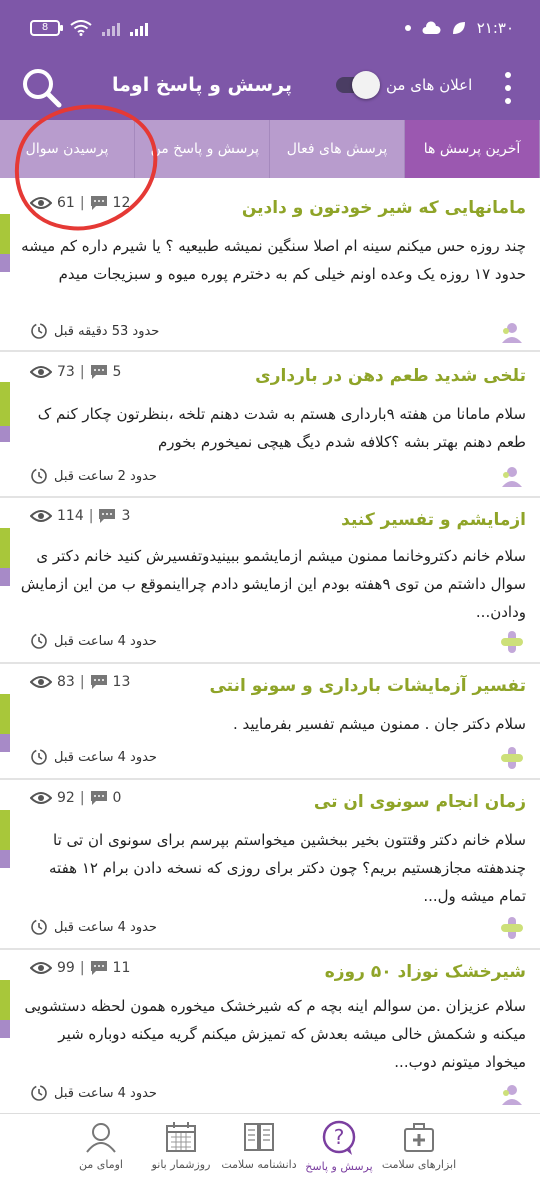  I want to click on nav-item-encyclopedia: دانشنامه سلامت, so click(259, 1154).